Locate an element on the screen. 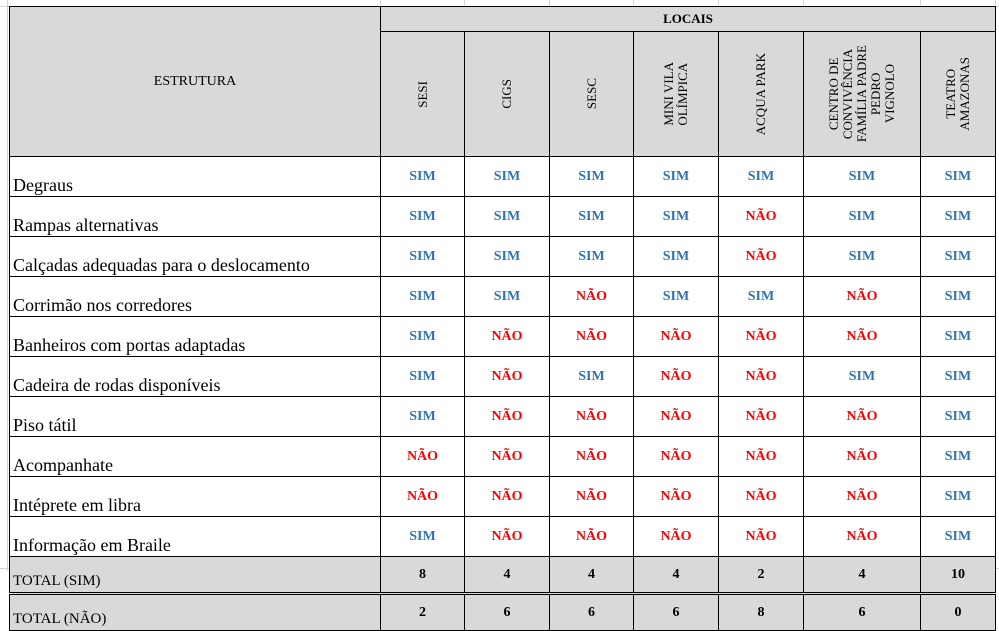 Image resolution: width=999 pixels, height=631 pixels. total-value: 10 is located at coordinates (958, 575).